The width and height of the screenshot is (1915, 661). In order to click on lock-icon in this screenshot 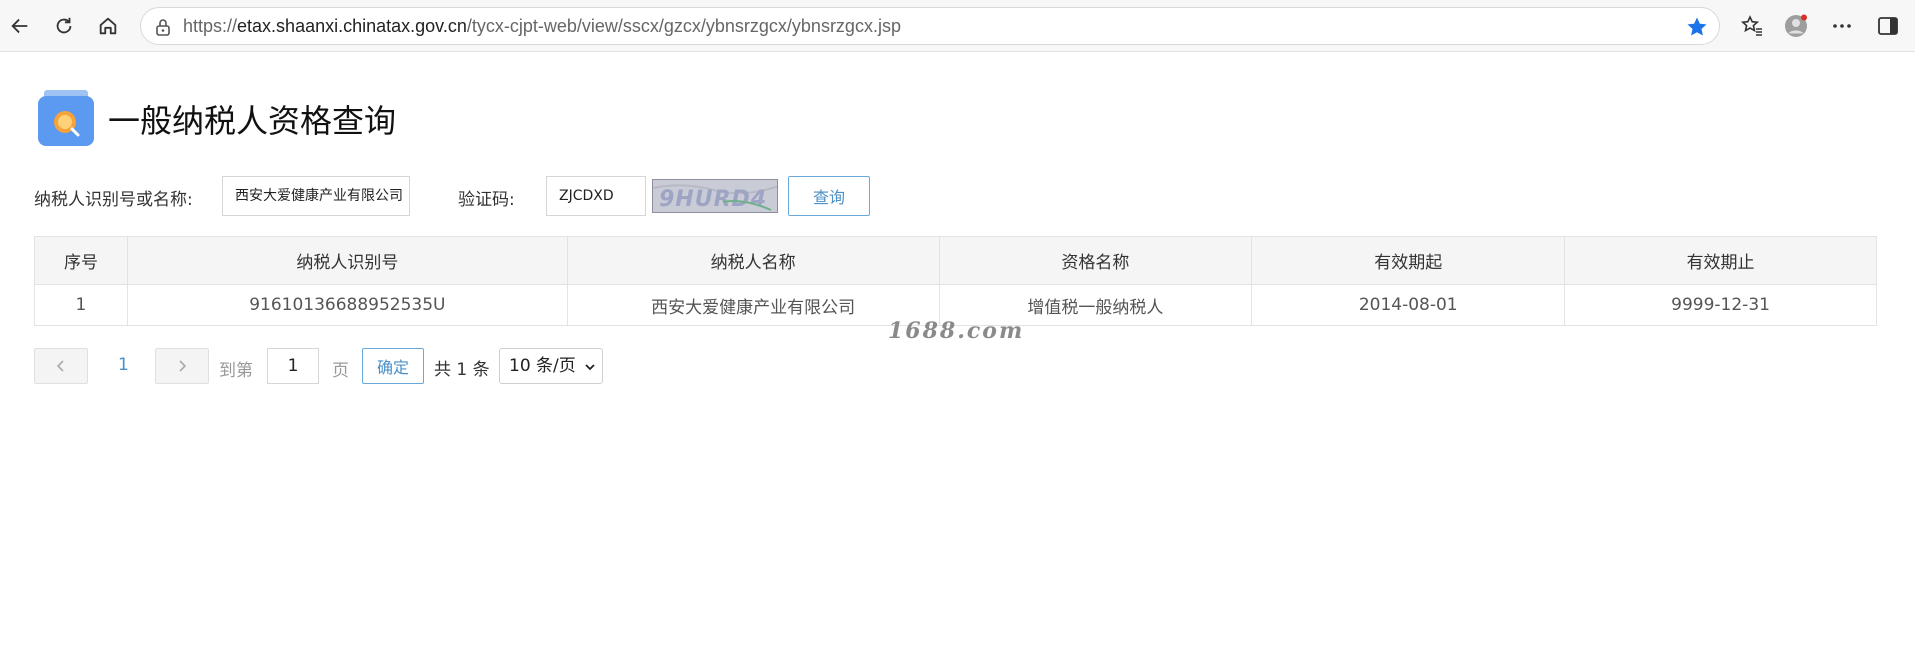, I will do `click(163, 27)`.